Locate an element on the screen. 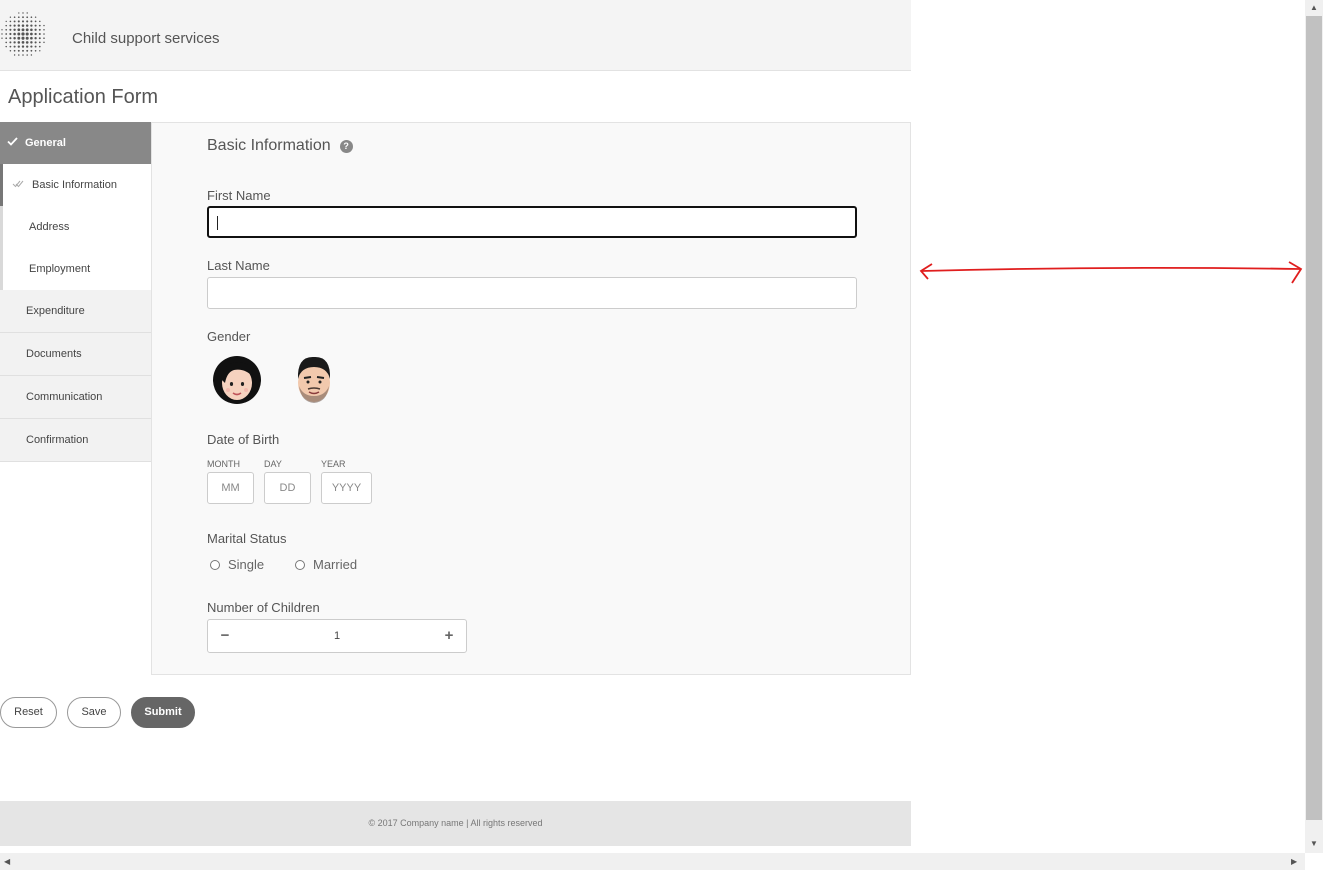 The height and width of the screenshot is (870, 1323). sidebar-item-documents: Documents is located at coordinates (75, 354).